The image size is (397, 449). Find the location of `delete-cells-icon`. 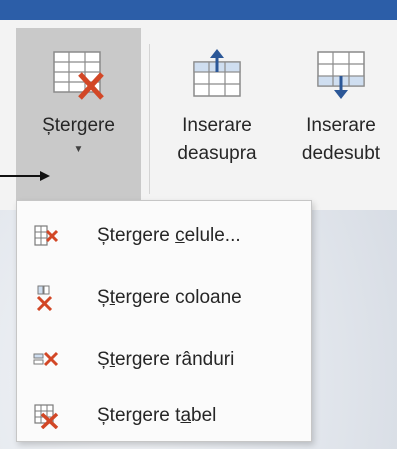

delete-cells-icon is located at coordinates (46, 235).